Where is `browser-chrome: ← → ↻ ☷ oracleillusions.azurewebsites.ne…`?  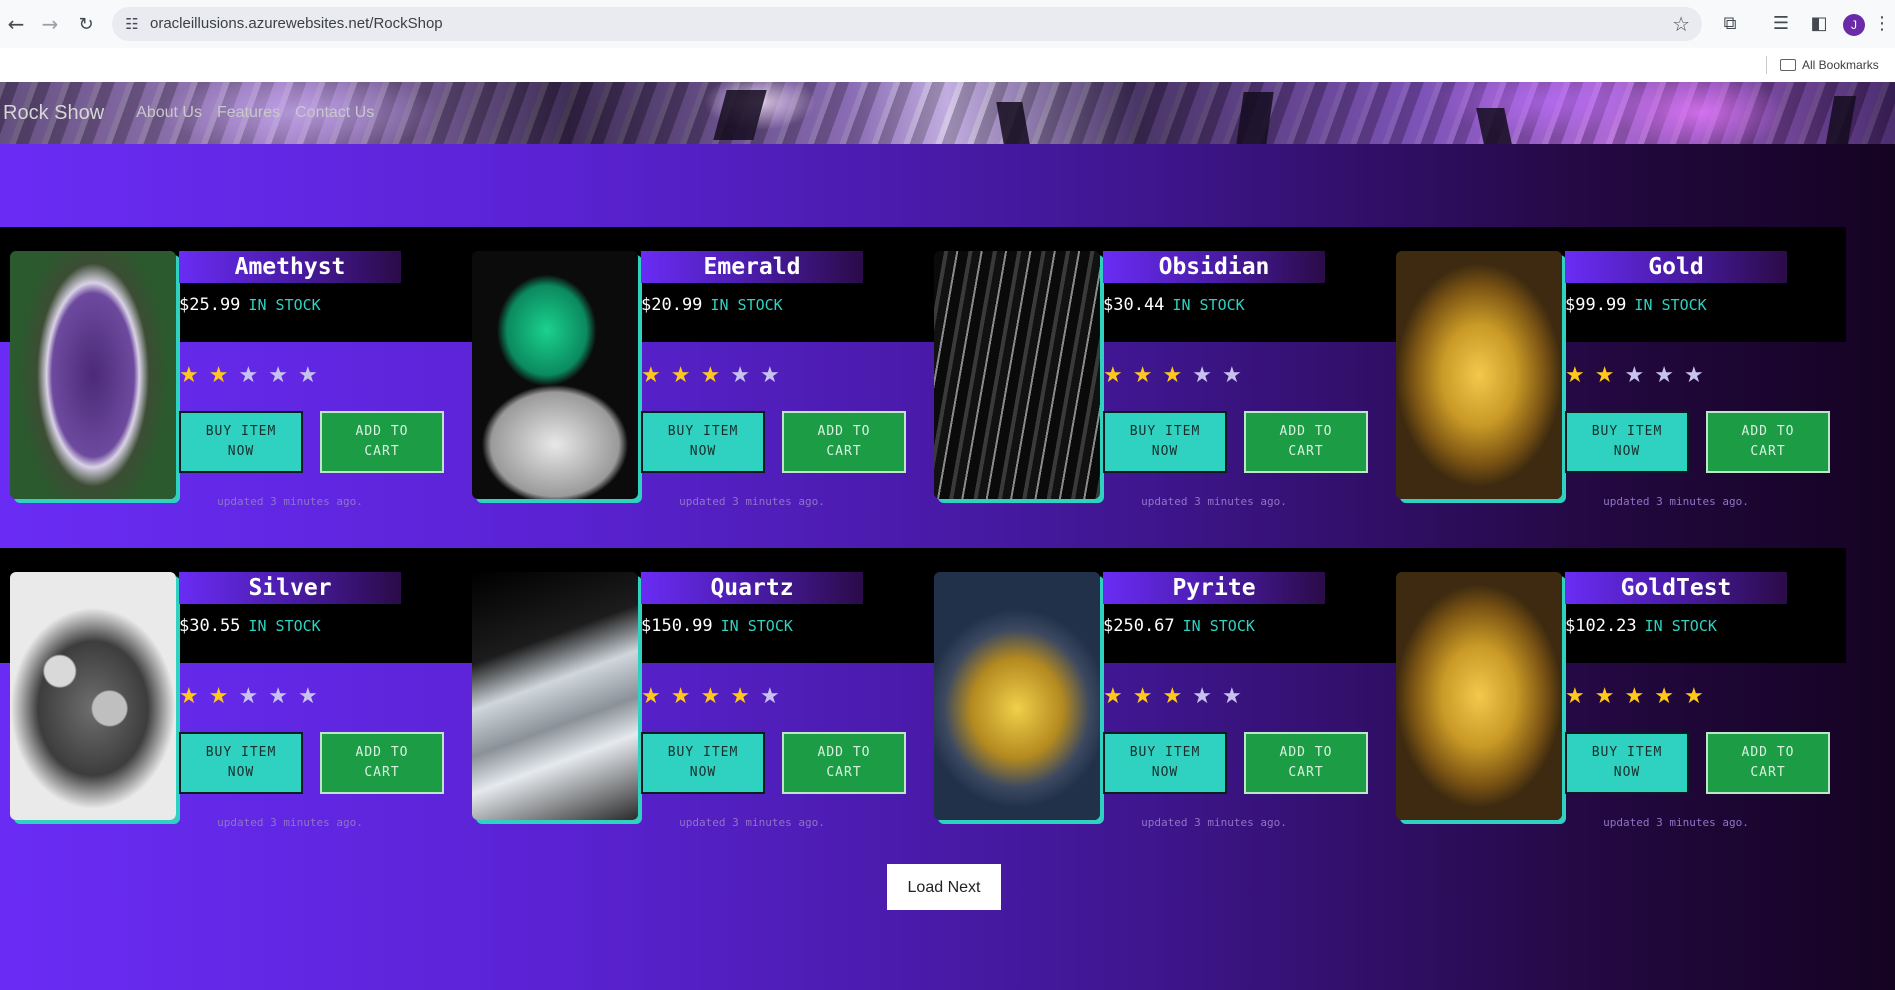
browser-chrome: ← → ↻ ☷ oracleillusions.azurewebsites.ne… is located at coordinates (947, 41).